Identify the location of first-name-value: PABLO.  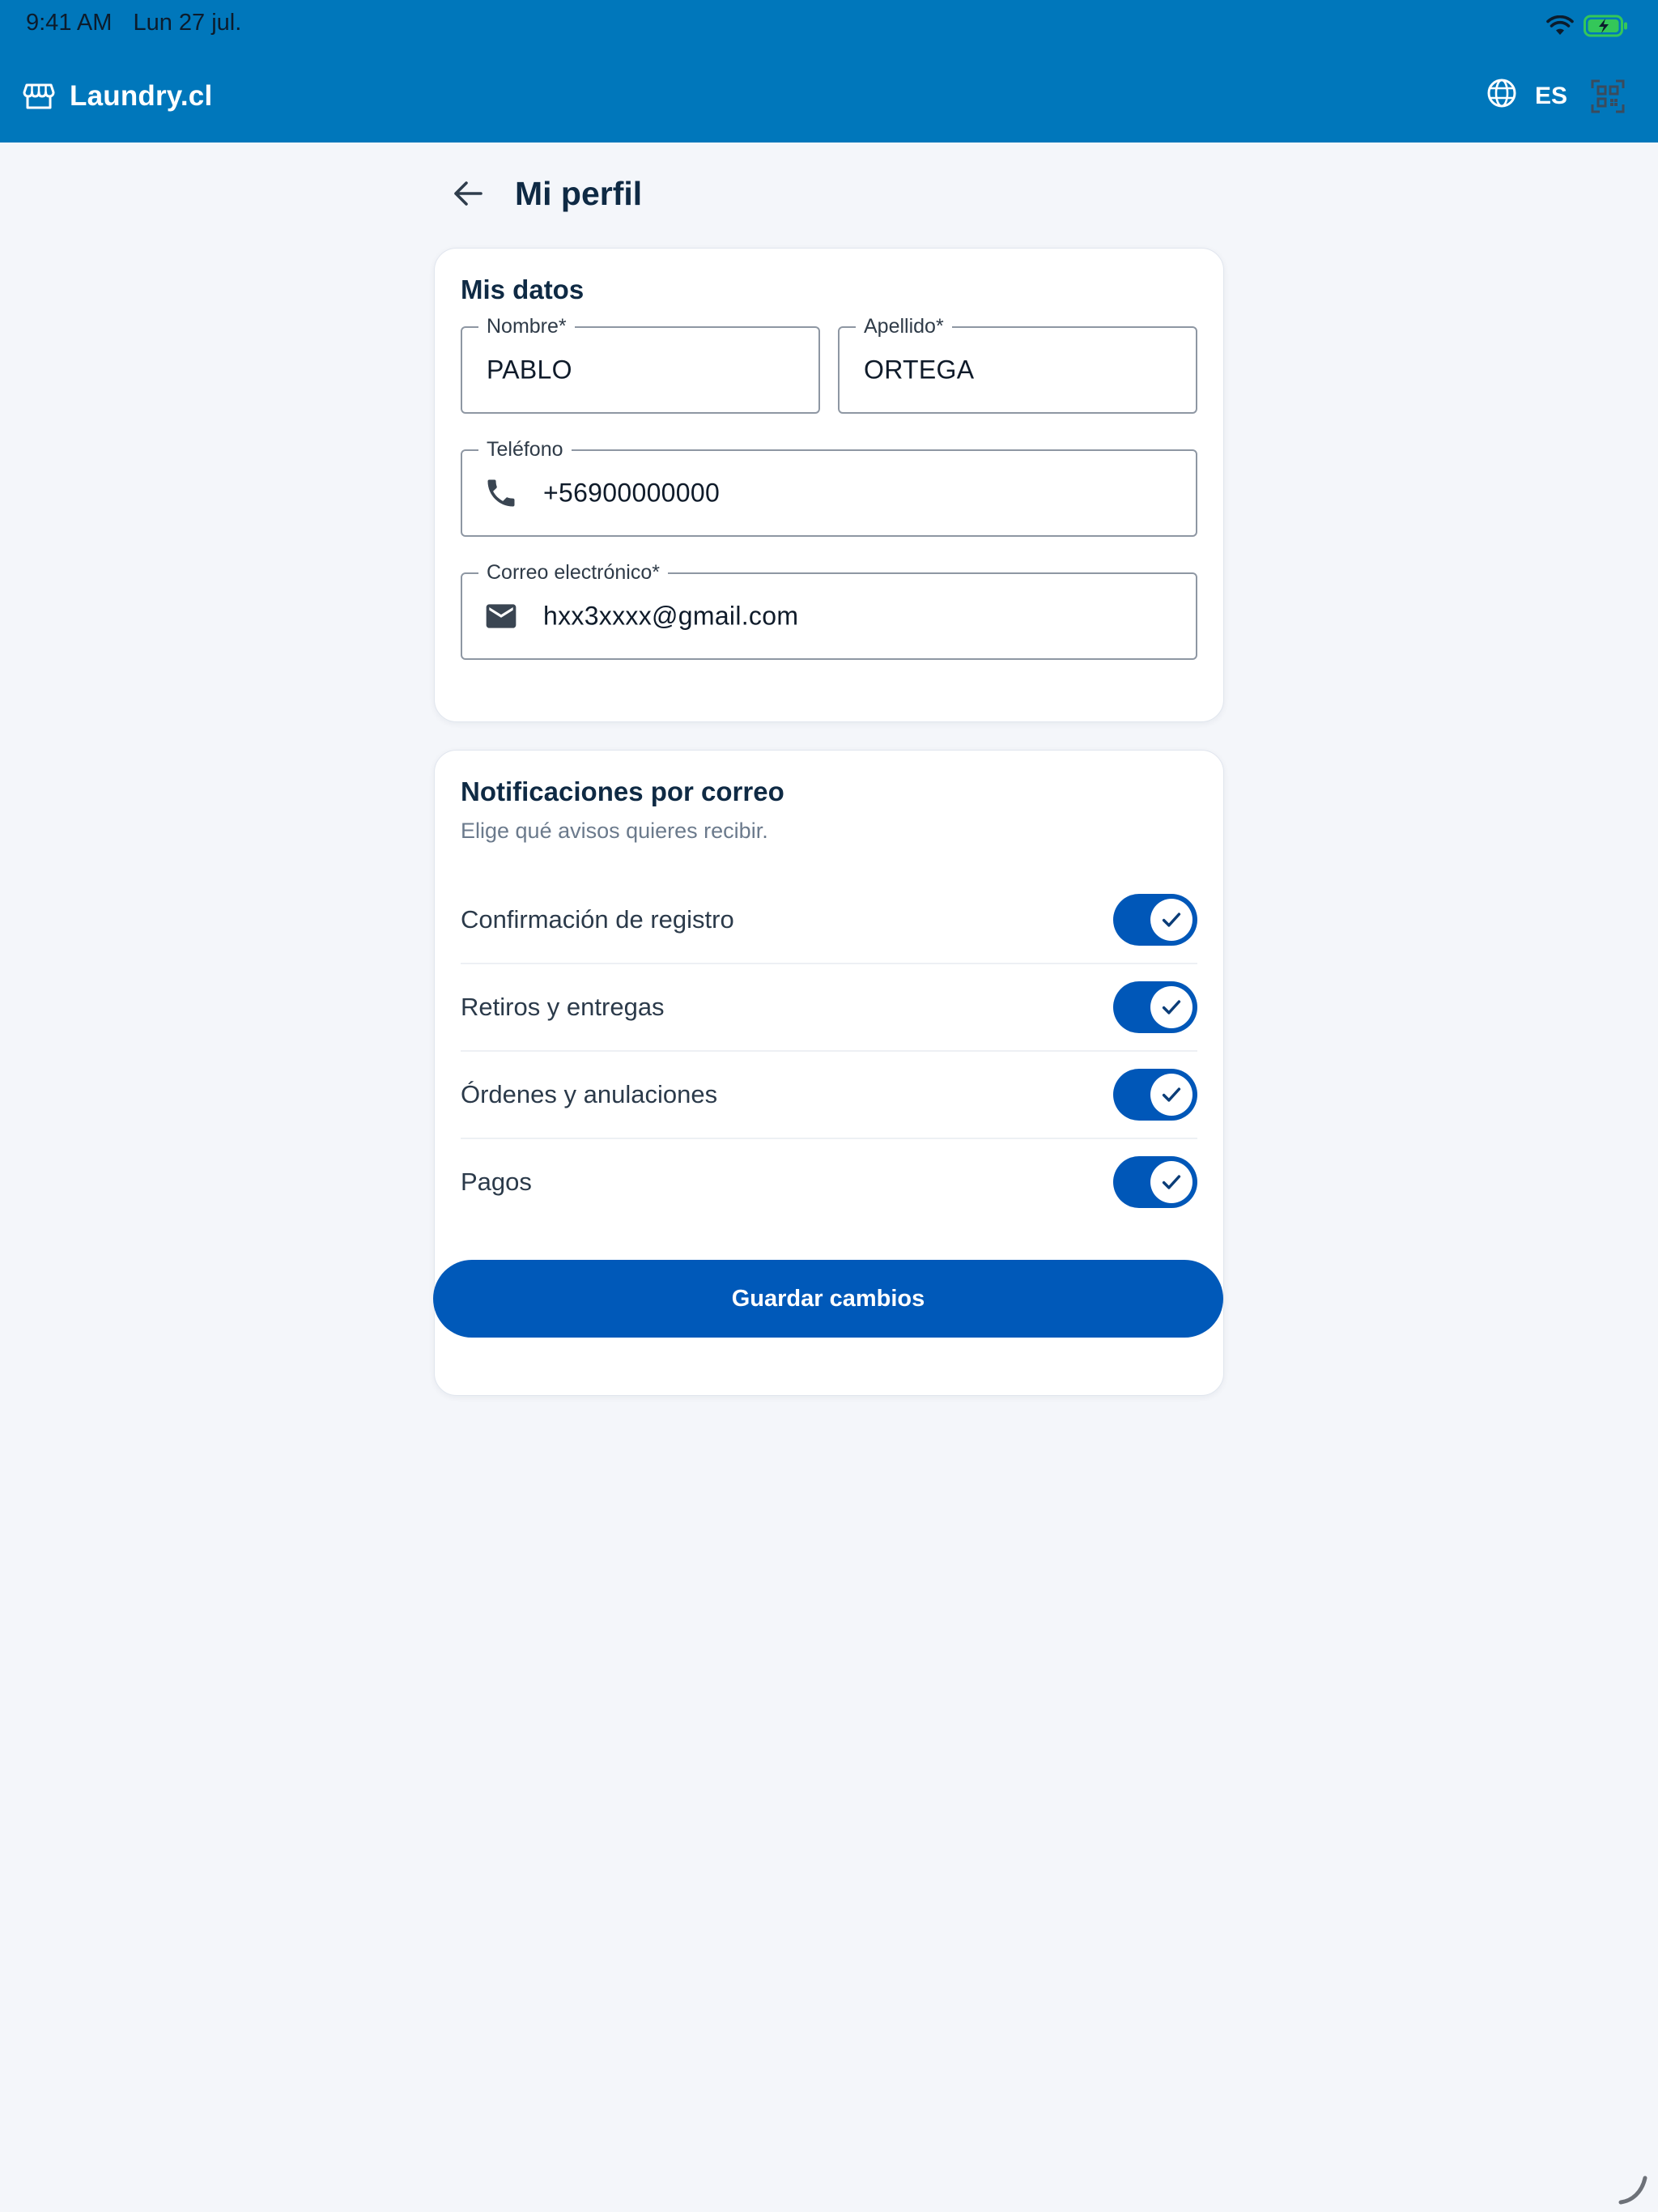
(529, 370).